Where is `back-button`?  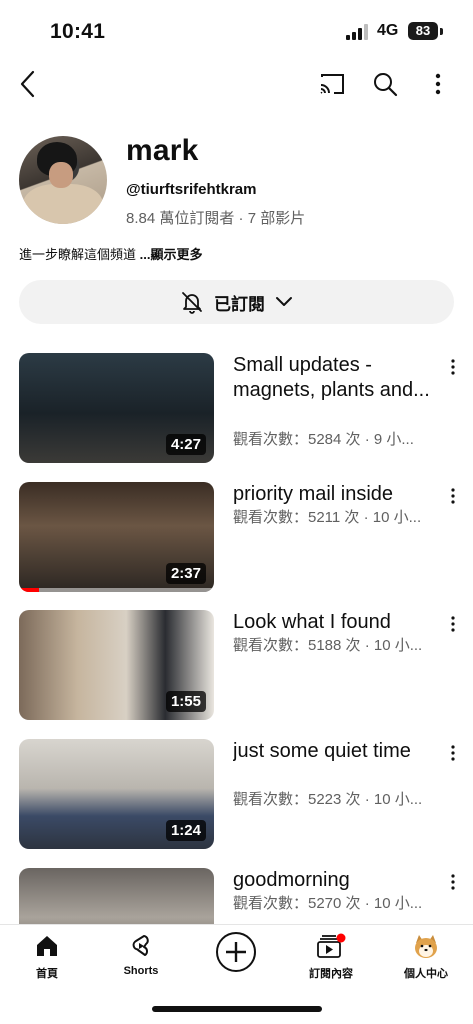 back-button is located at coordinates (28, 84).